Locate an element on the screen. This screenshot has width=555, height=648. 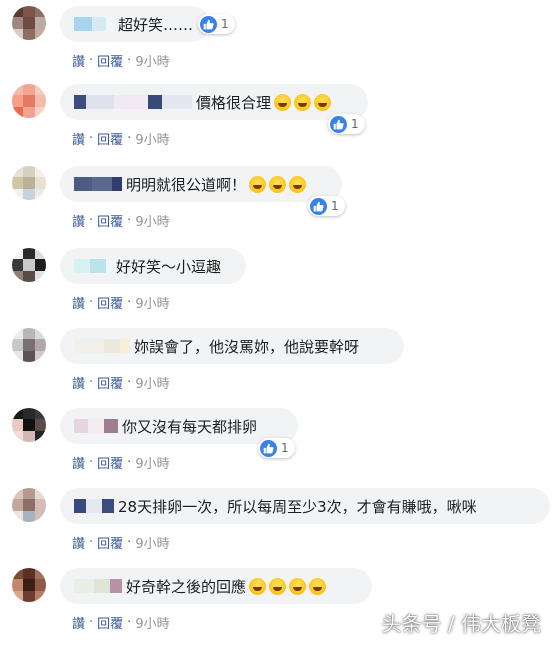
comment-text: 你又沒有每天都排卵 is located at coordinates (190, 426).